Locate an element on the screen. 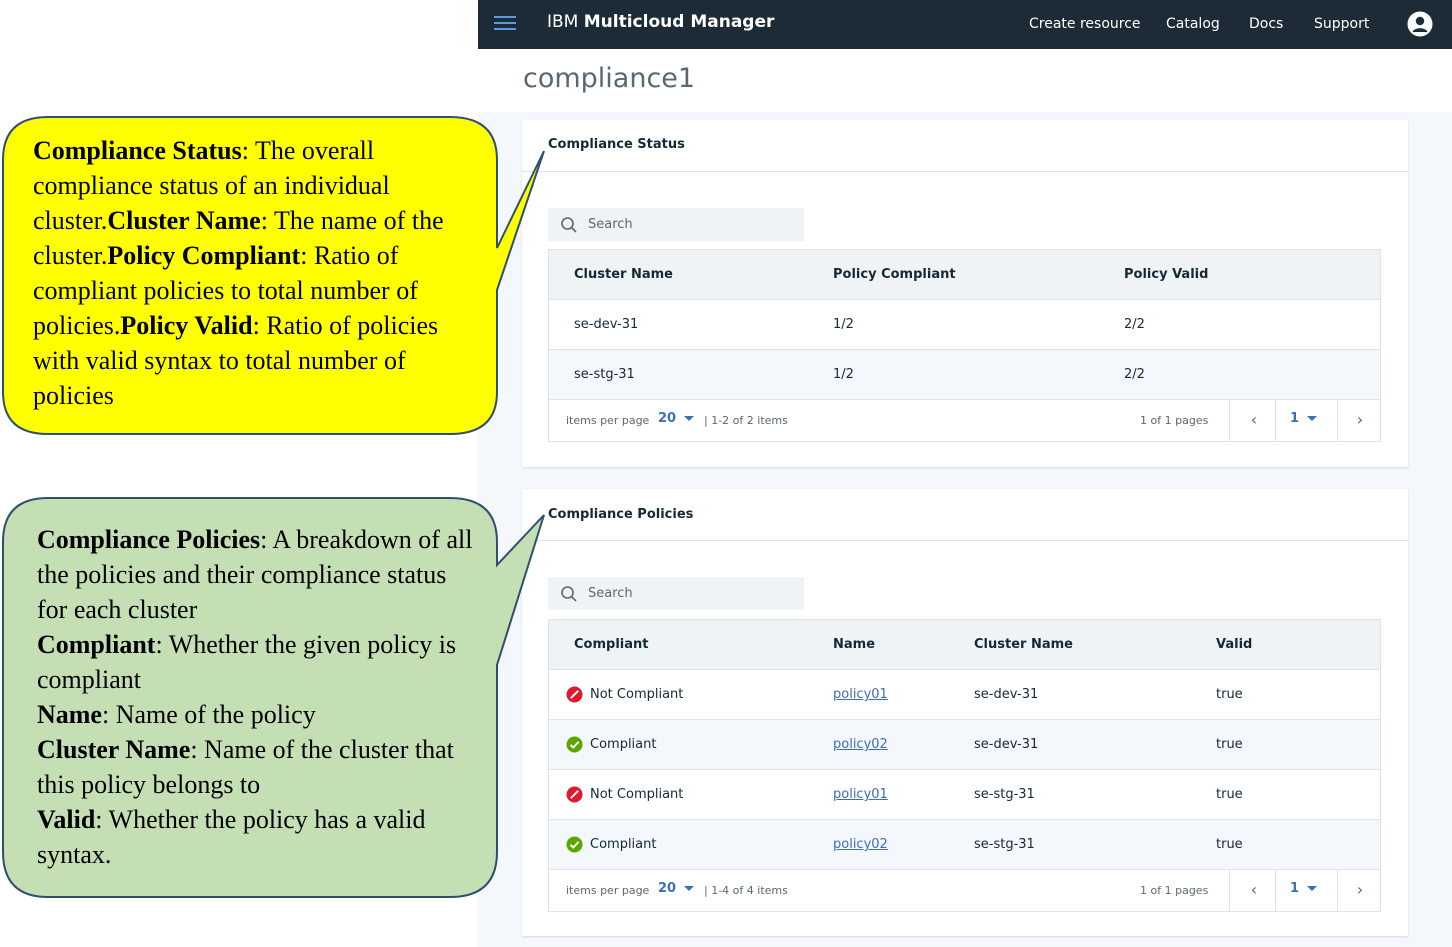 The image size is (1452, 947). page-header: compliance1 is located at coordinates (965, 80).